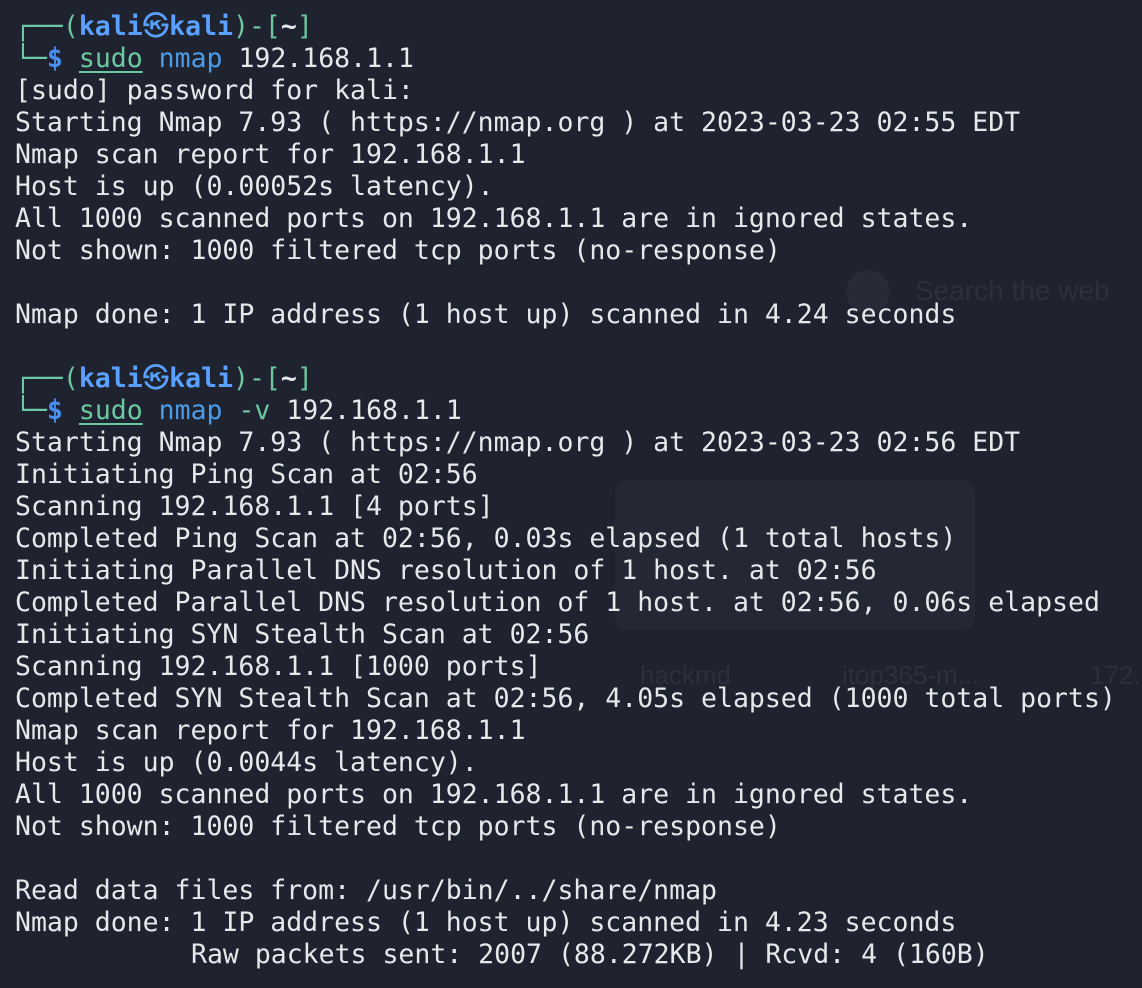 The image size is (1142, 988). I want to click on output-line: Initiating Ping Scan at 02:56, so click(246, 474).